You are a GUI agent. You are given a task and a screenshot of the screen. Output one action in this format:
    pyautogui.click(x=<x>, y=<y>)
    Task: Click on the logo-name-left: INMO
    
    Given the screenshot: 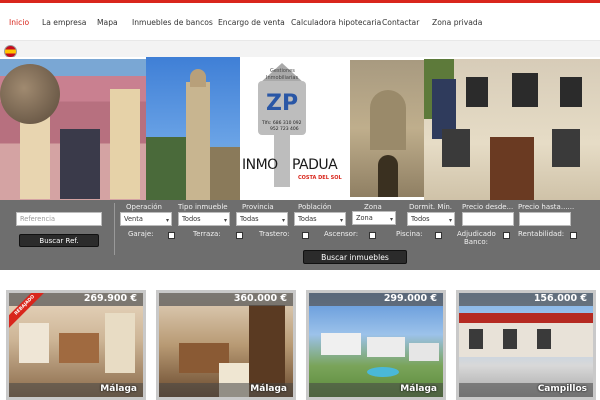 What is the action you would take?
    pyautogui.click(x=260, y=165)
    